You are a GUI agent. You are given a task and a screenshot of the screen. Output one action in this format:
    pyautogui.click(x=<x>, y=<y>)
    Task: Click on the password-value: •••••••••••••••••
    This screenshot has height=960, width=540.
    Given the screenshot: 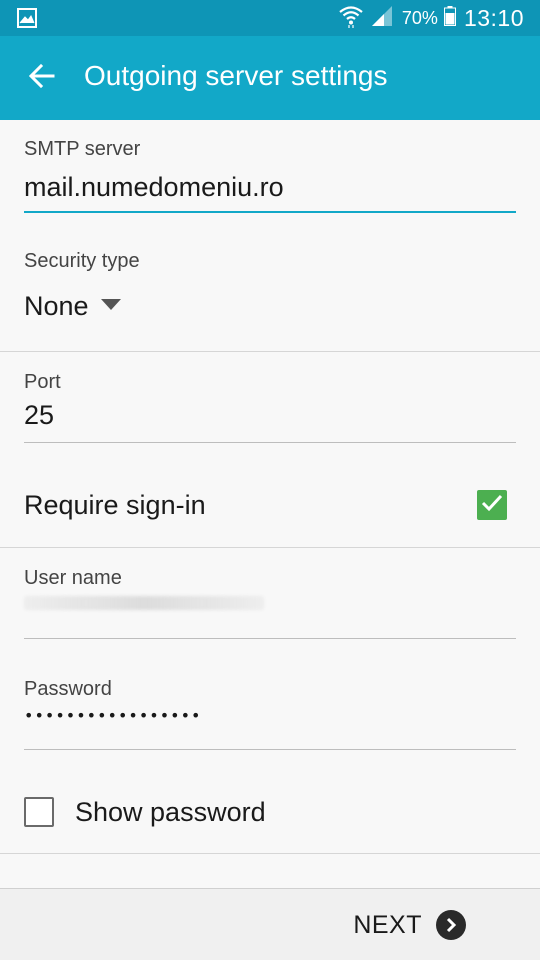 What is the action you would take?
    pyautogui.click(x=113, y=715)
    